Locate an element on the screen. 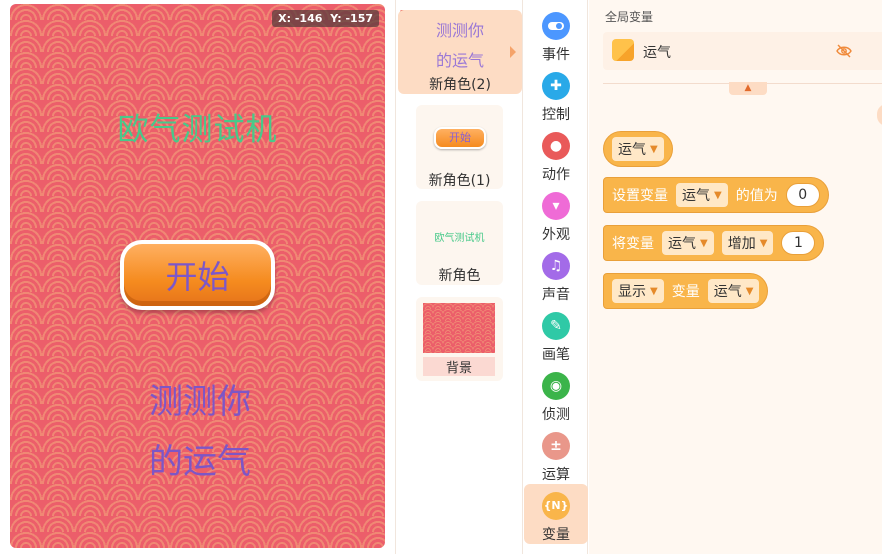 The width and height of the screenshot is (882, 554). variable-reporter-block: 运气 ▼ is located at coordinates (638, 149).